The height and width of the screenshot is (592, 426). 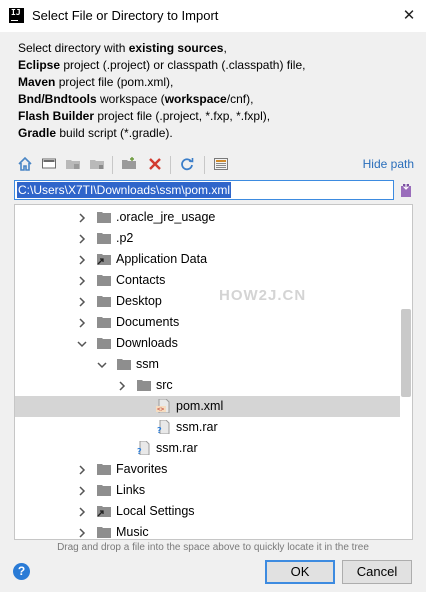 What do you see at coordinates (16, 15) in the screenshot?
I see `intellij-logo-icon: IJ` at bounding box center [16, 15].